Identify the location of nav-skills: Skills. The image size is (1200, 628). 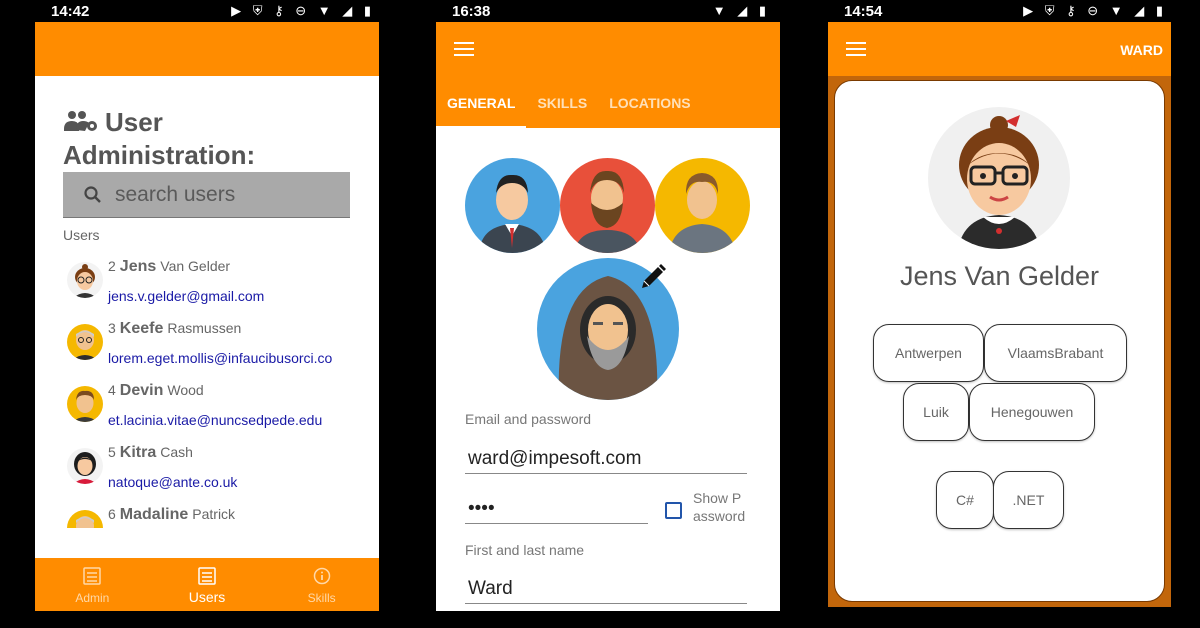
(321, 584).